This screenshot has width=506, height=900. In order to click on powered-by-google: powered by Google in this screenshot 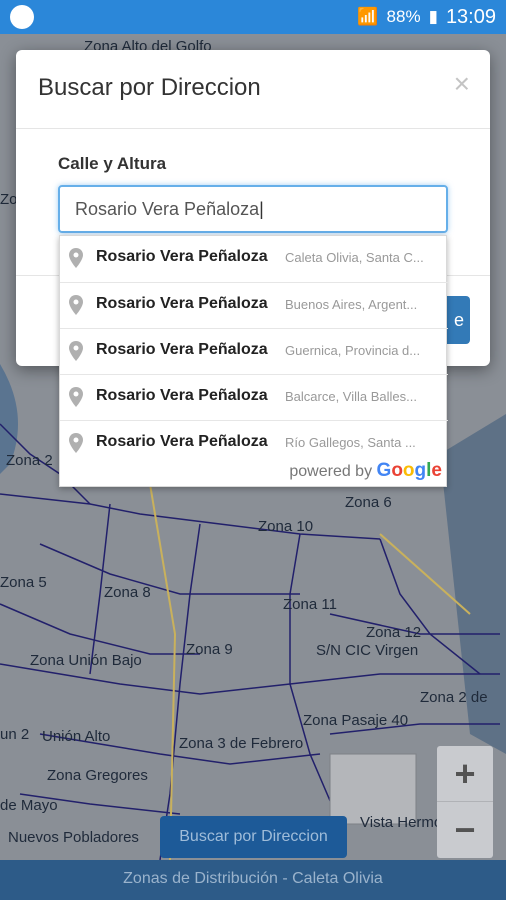, I will do `click(365, 471)`.